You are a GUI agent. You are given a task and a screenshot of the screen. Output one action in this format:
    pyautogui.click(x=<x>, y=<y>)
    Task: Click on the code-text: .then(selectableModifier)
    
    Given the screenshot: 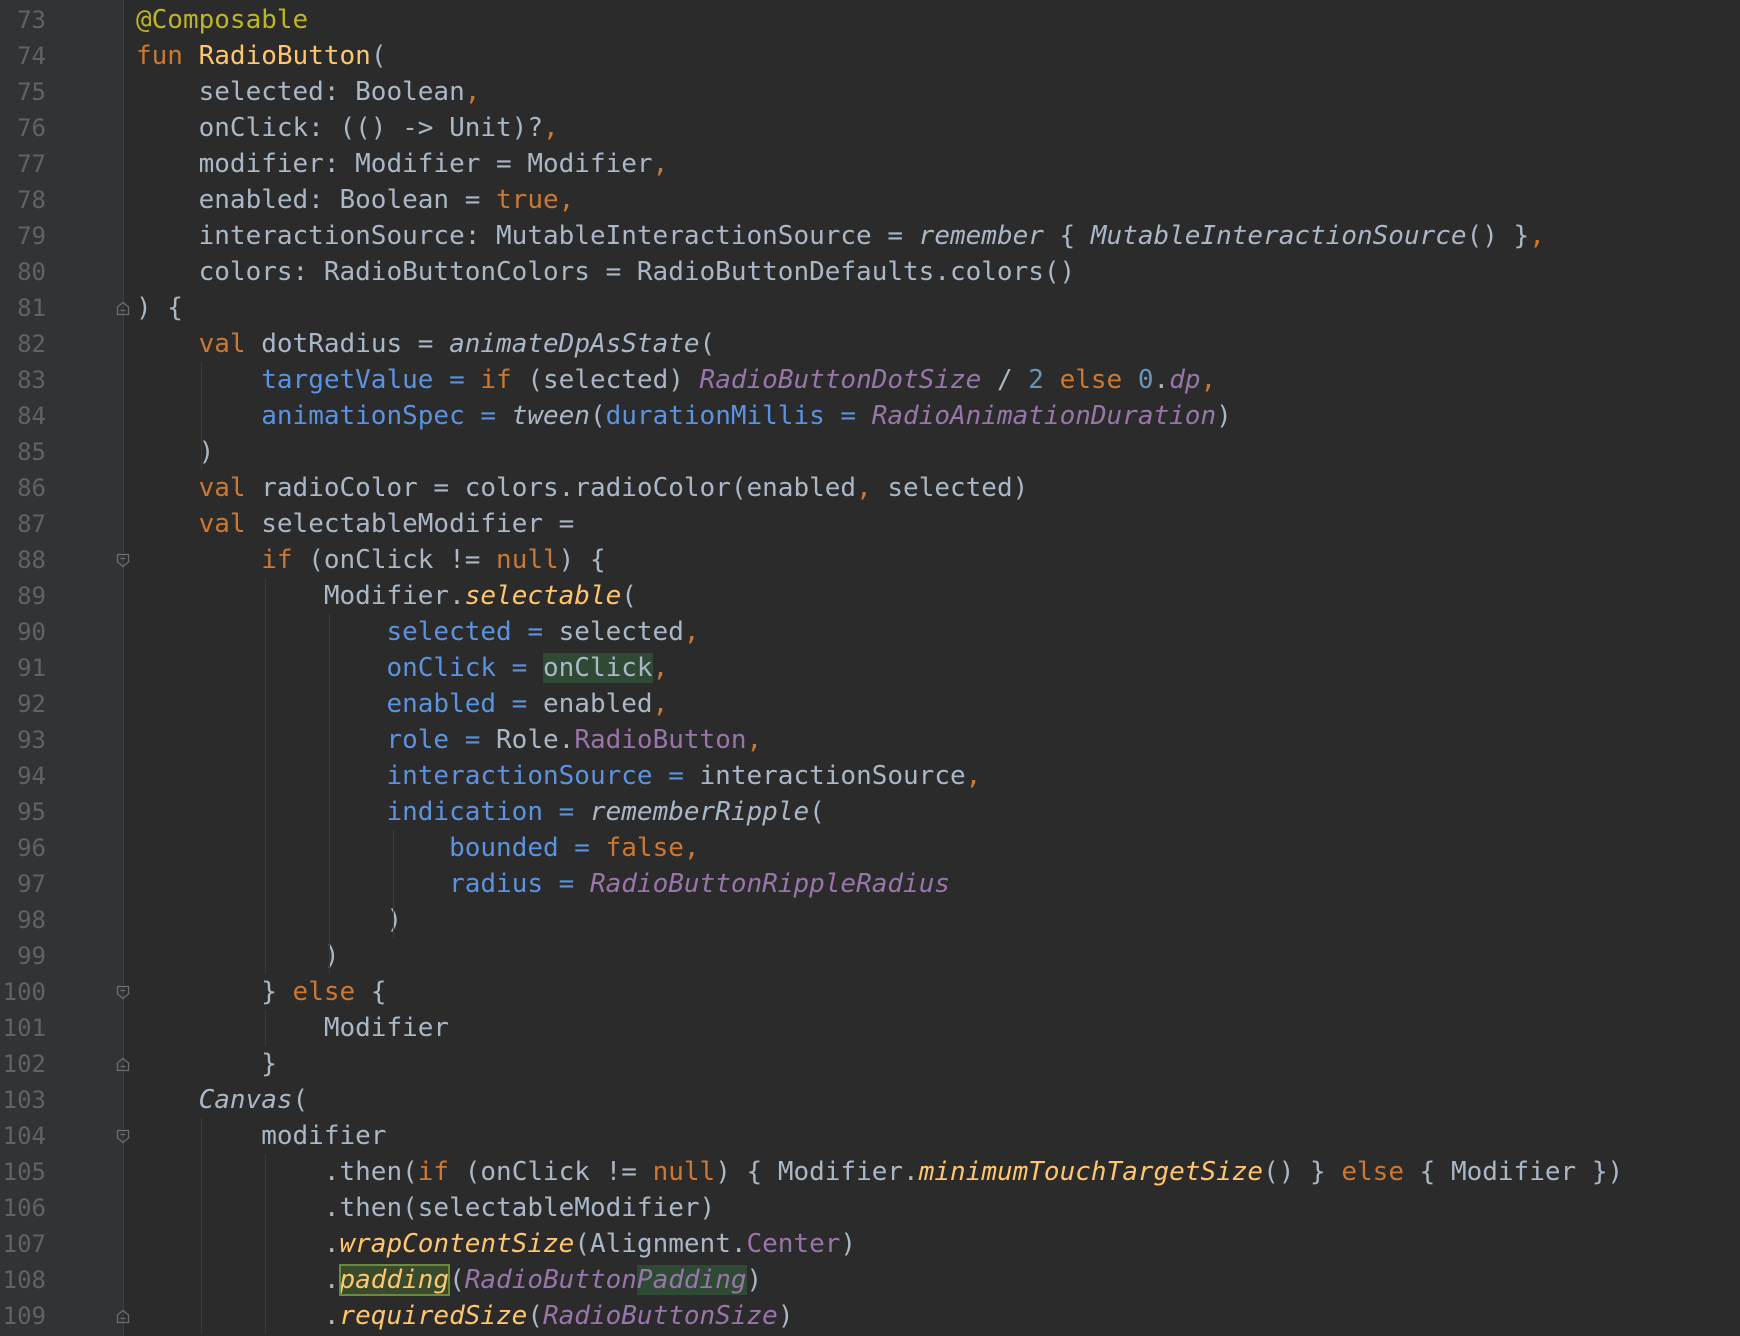 What is the action you would take?
    pyautogui.click(x=425, y=1208)
    